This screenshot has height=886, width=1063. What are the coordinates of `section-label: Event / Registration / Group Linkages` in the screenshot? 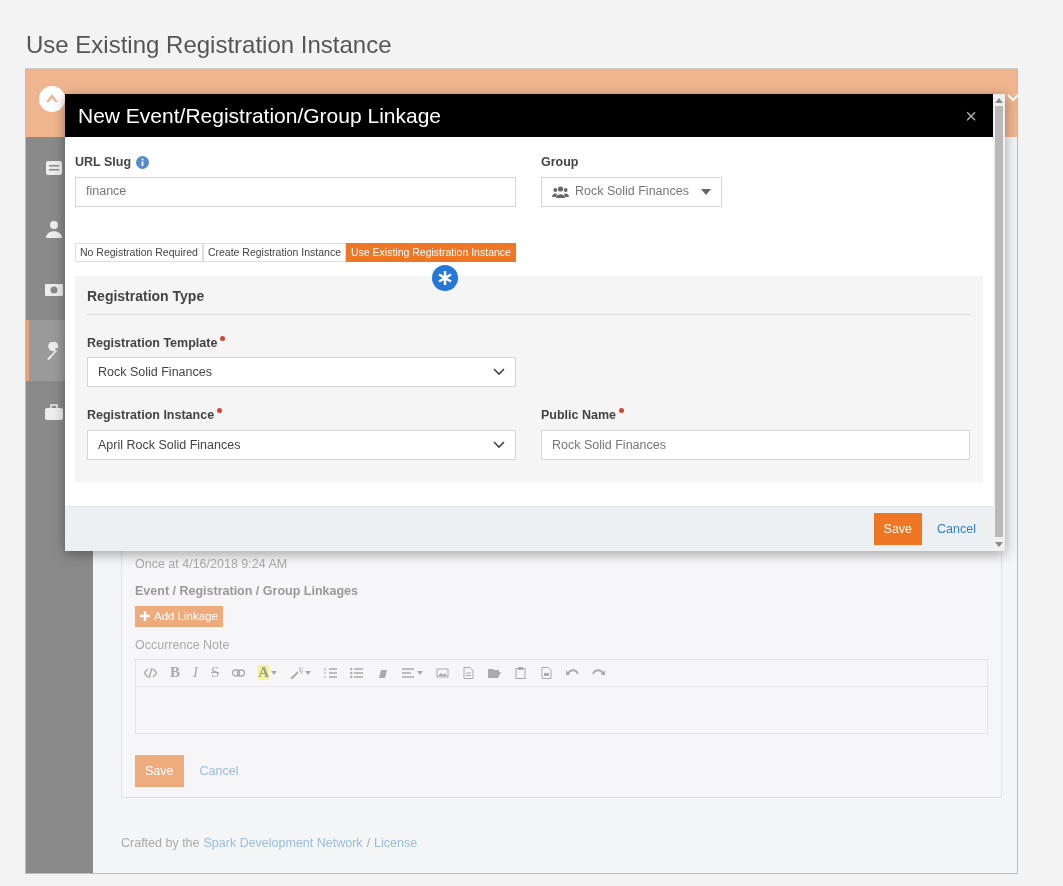 It's located at (247, 591).